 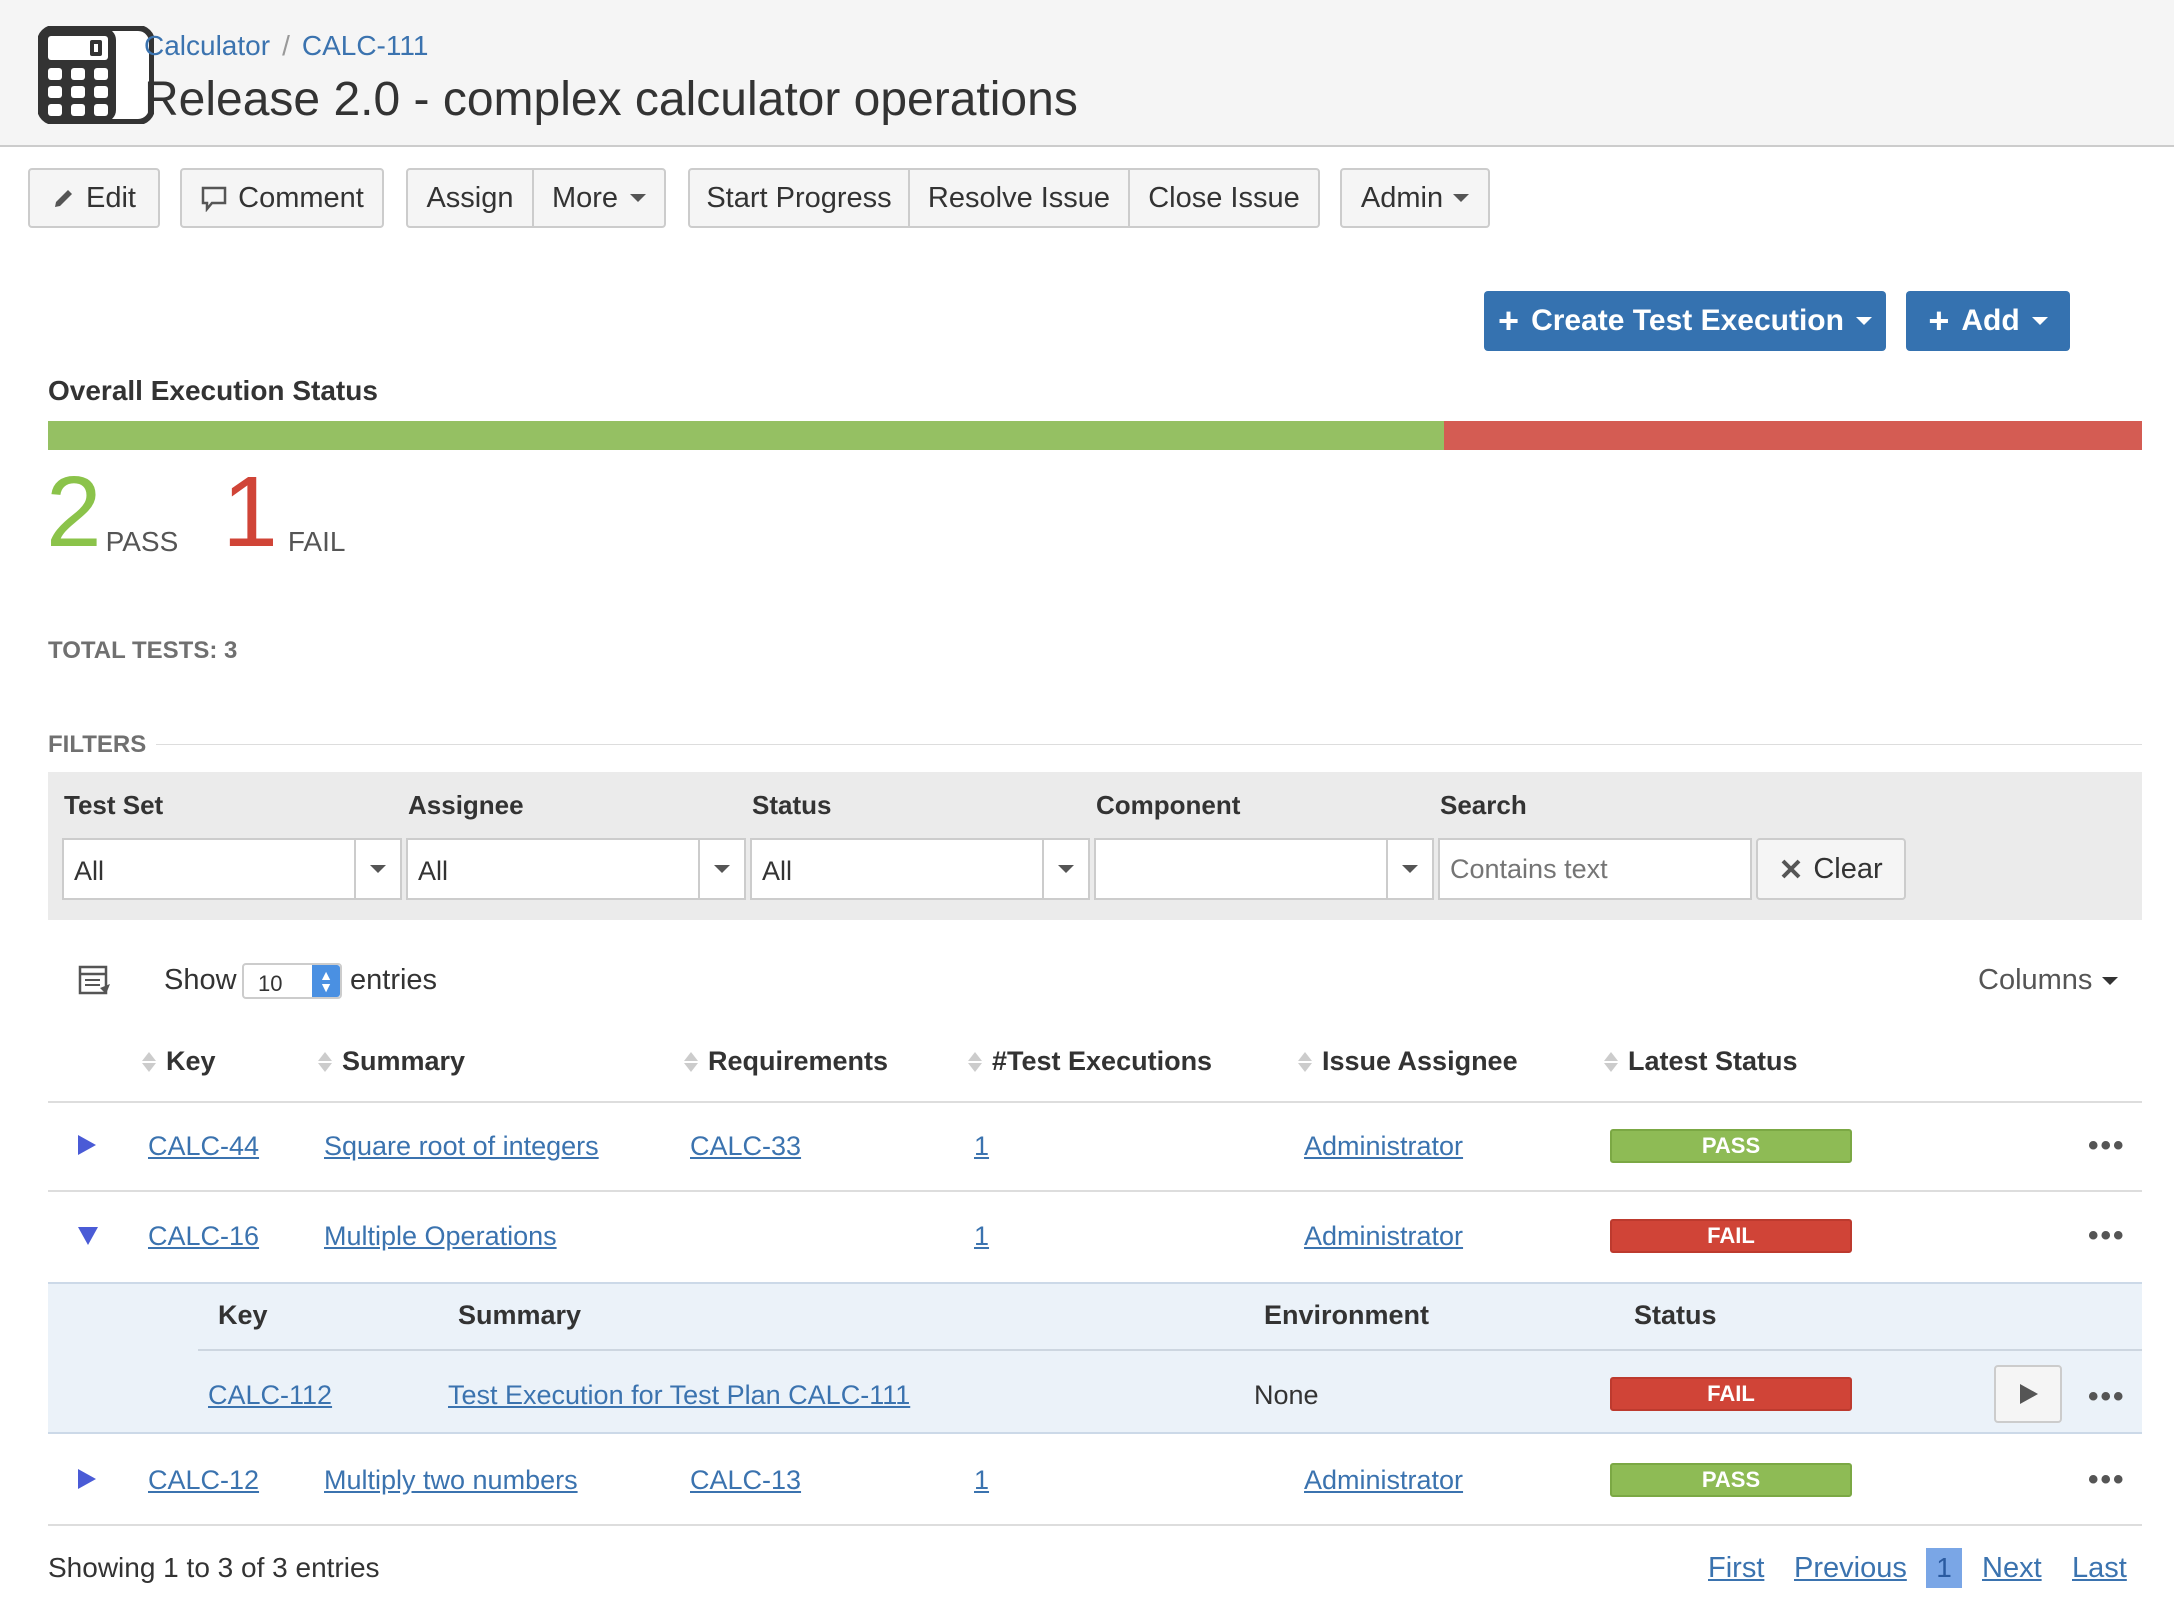 I want to click on admin-dropdown: Admin, so click(x=1415, y=198).